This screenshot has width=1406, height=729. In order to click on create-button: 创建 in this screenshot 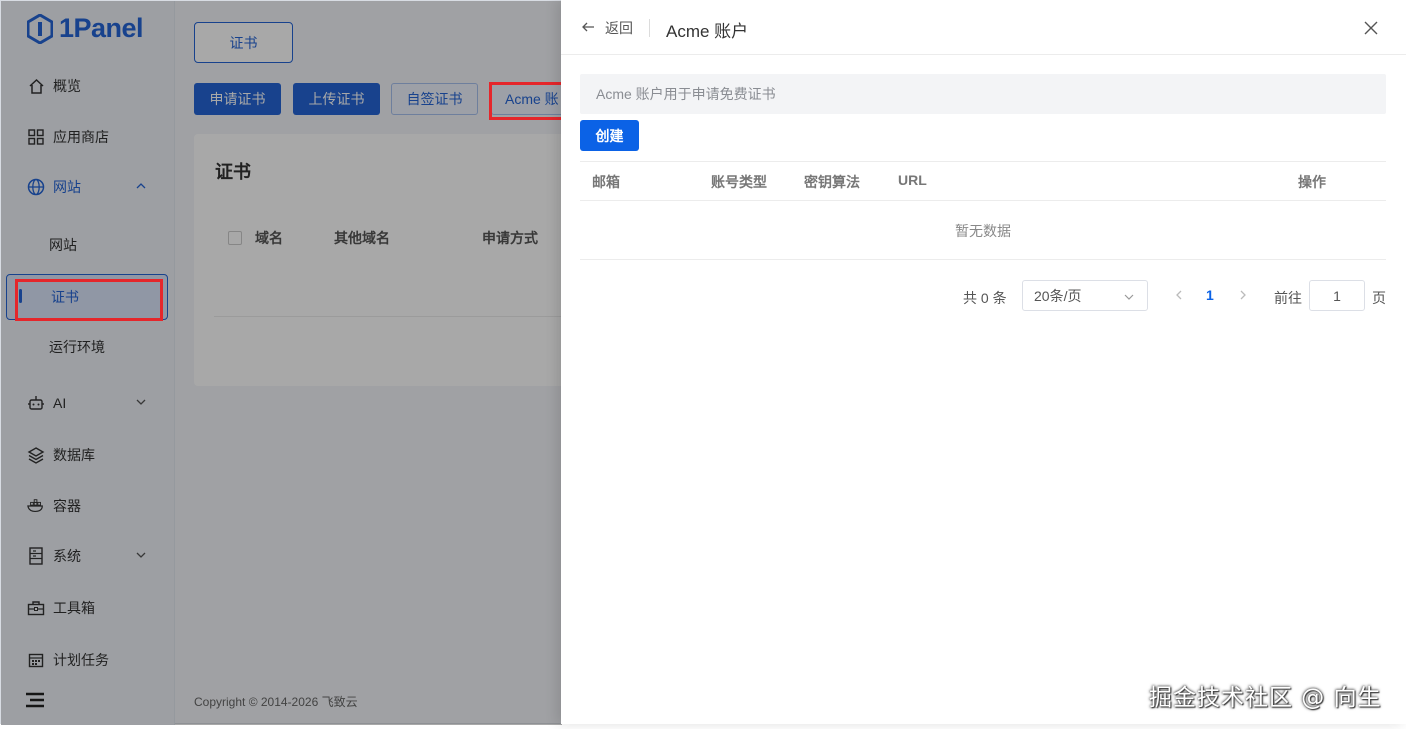, I will do `click(609, 135)`.